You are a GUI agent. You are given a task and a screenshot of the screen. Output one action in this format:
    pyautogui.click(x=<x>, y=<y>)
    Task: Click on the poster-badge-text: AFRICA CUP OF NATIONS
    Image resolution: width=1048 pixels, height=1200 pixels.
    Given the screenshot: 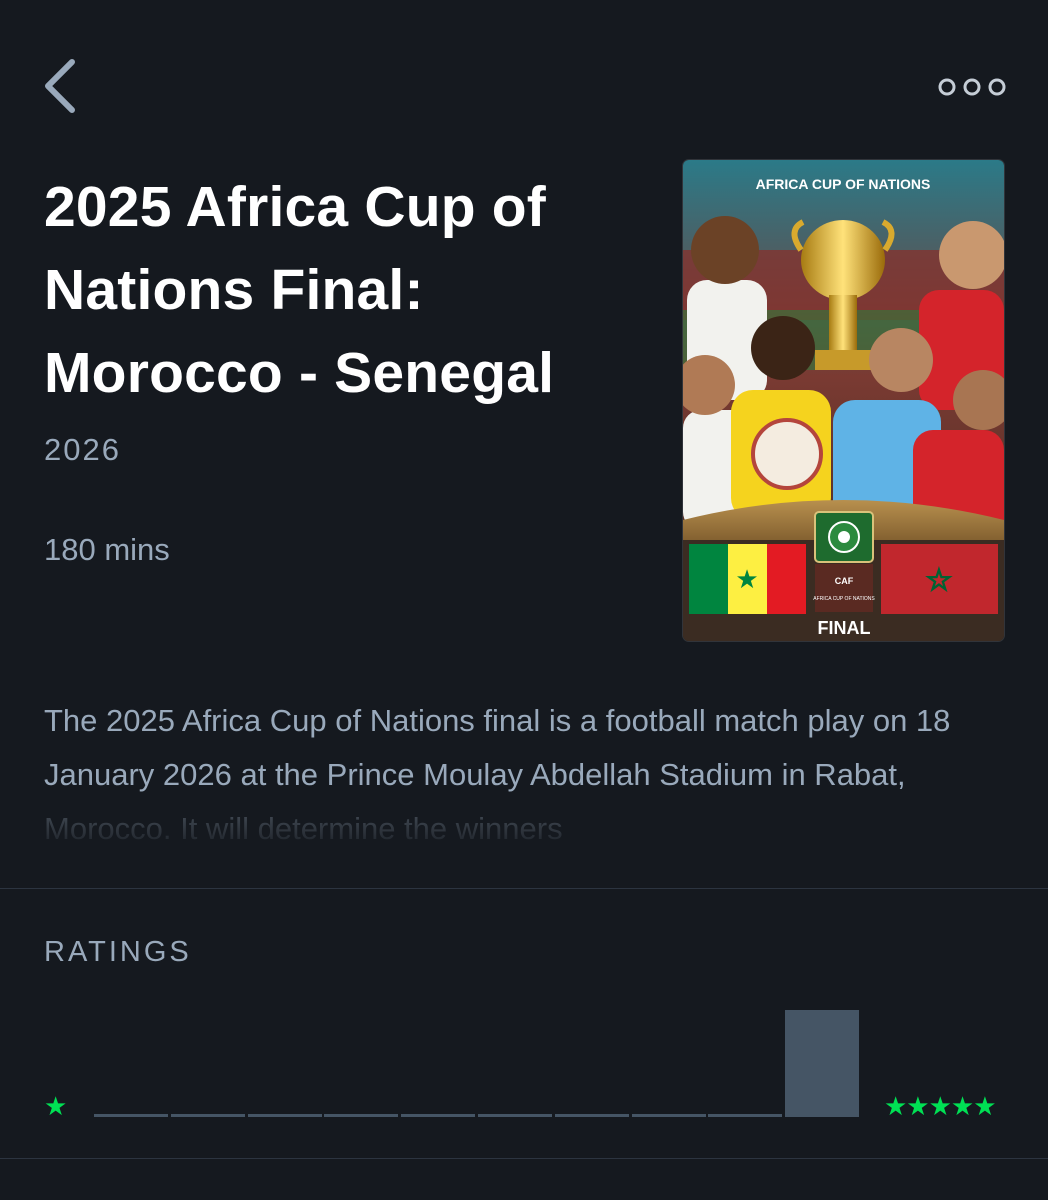 What is the action you would take?
    pyautogui.click(x=844, y=599)
    